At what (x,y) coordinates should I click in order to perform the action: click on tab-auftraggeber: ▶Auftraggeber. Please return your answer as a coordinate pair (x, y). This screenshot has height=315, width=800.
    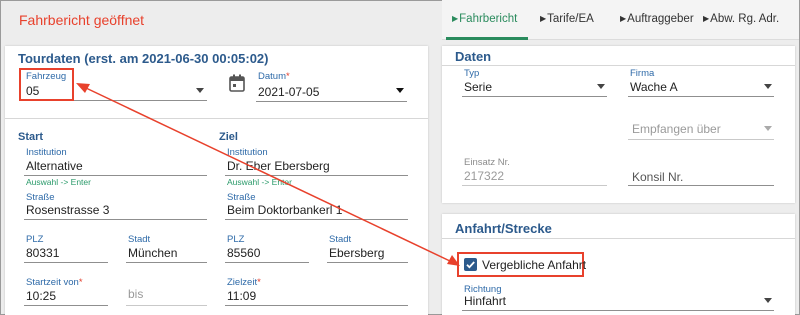
    Looking at the image, I should click on (657, 19).